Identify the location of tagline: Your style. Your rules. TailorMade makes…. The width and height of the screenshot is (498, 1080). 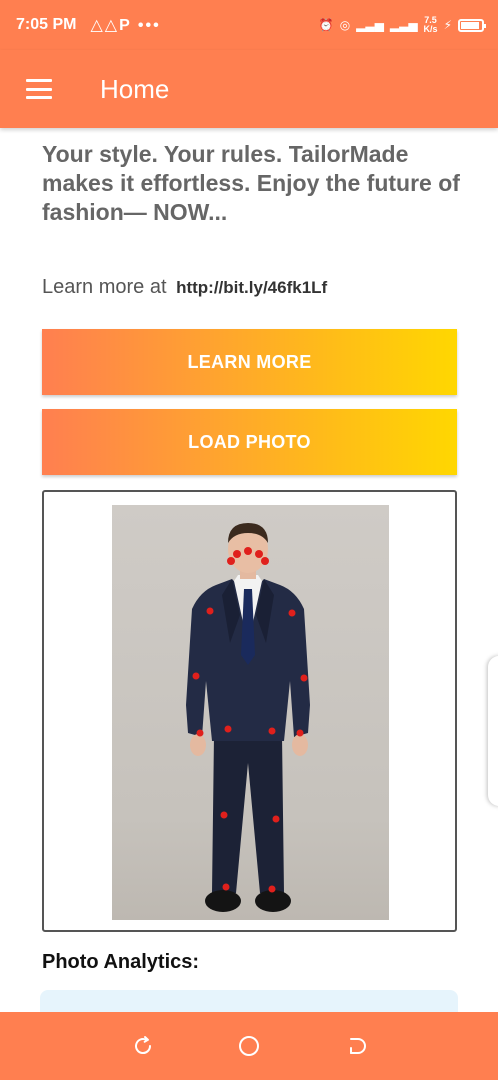
(251, 183).